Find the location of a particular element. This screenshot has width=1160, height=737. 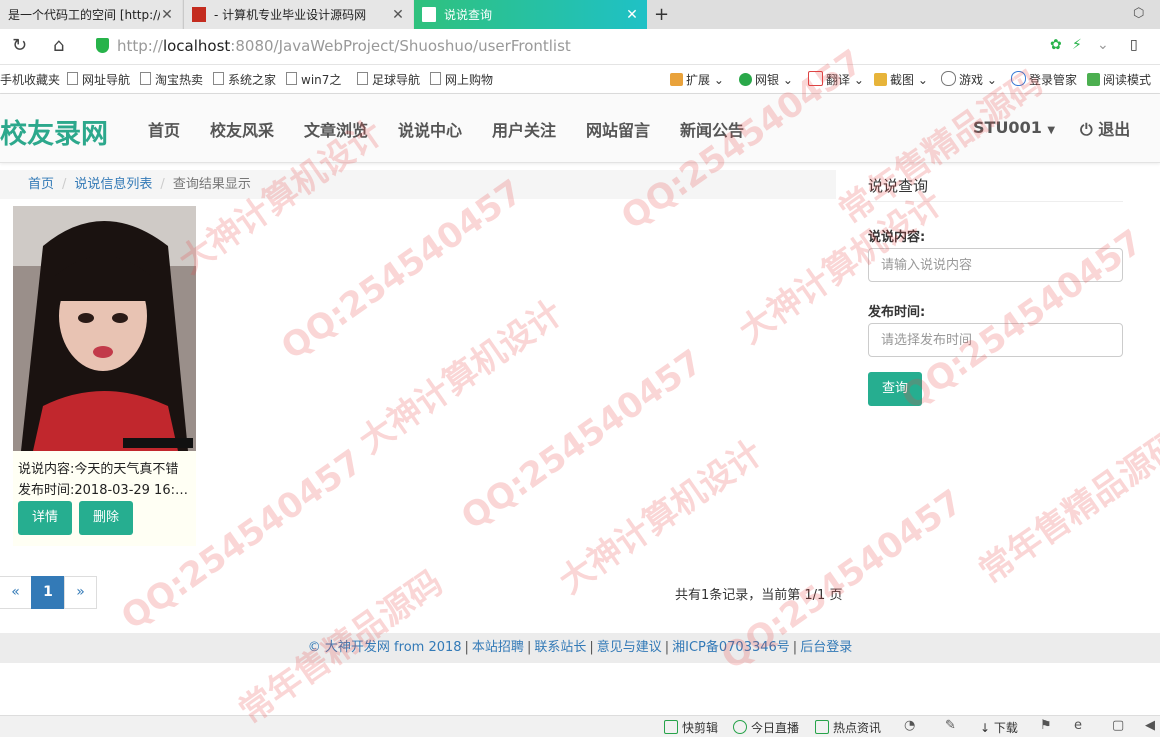

status-label: 今日直播 is located at coordinates (775, 728).